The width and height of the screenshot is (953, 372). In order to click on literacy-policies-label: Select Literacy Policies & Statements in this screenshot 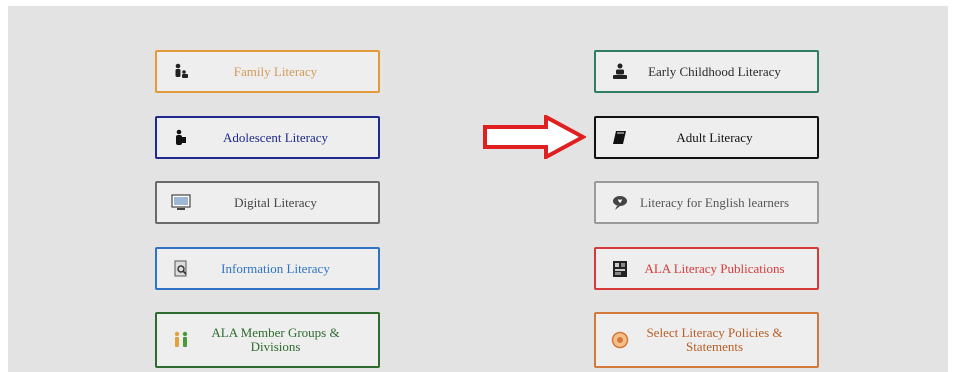, I will do `click(714, 339)`.